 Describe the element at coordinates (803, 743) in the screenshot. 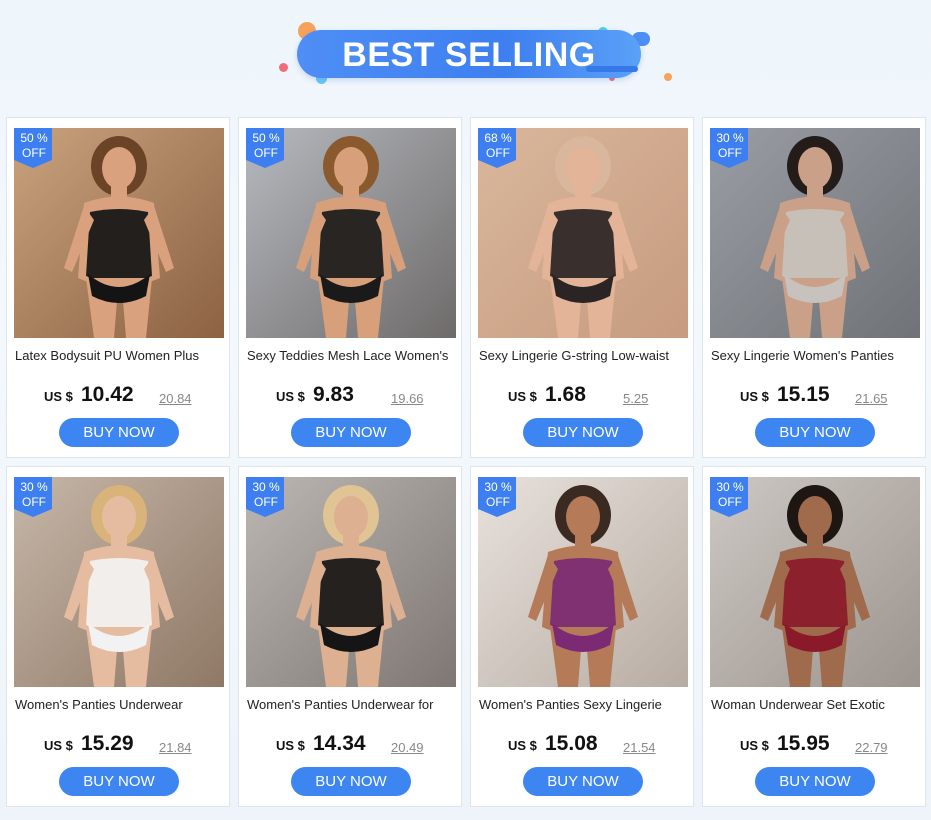

I see `sale-price: 15.95` at that location.